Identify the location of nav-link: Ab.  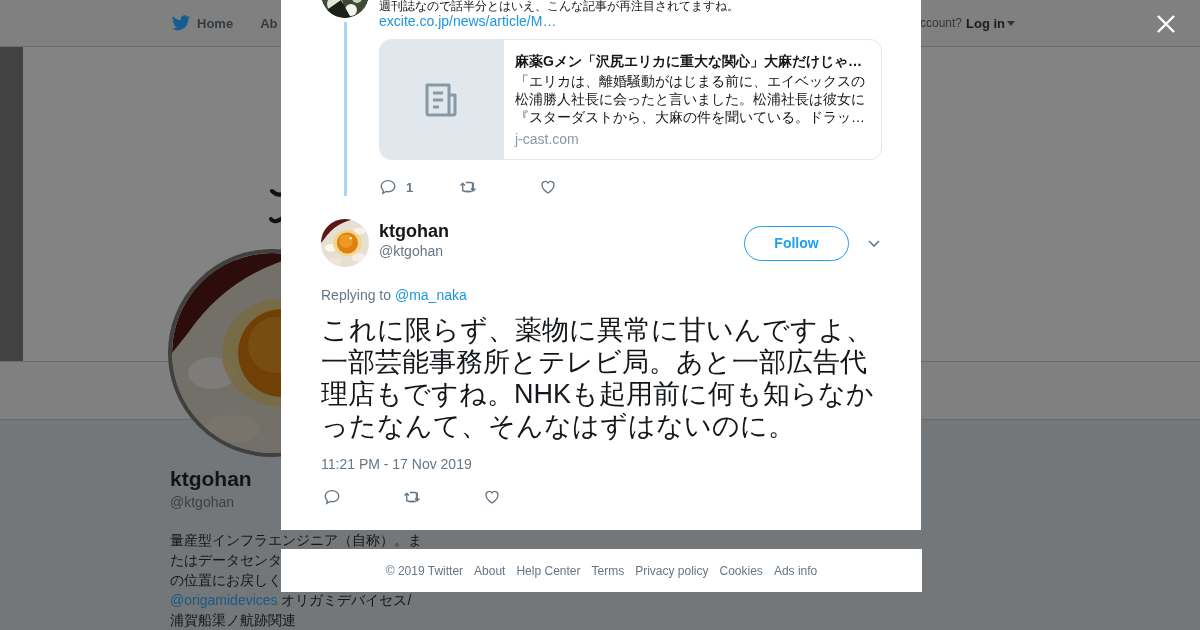
(269, 23).